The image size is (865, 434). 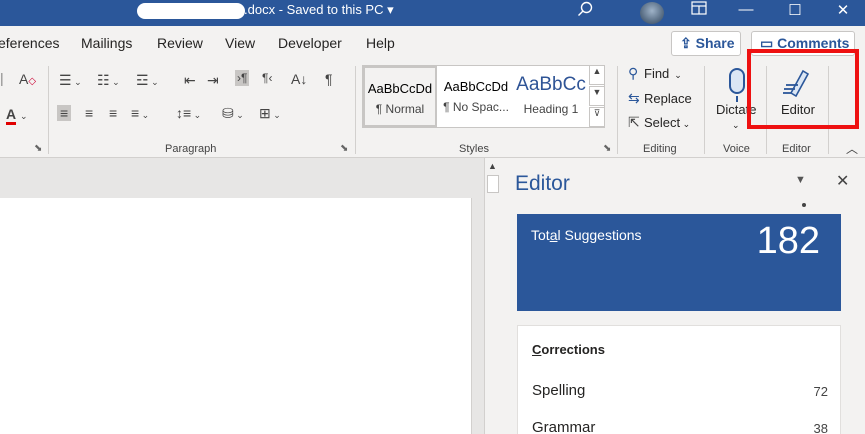 What do you see at coordinates (233, 113) in the screenshot?
I see `shading-icon: ⛁ ⌄` at bounding box center [233, 113].